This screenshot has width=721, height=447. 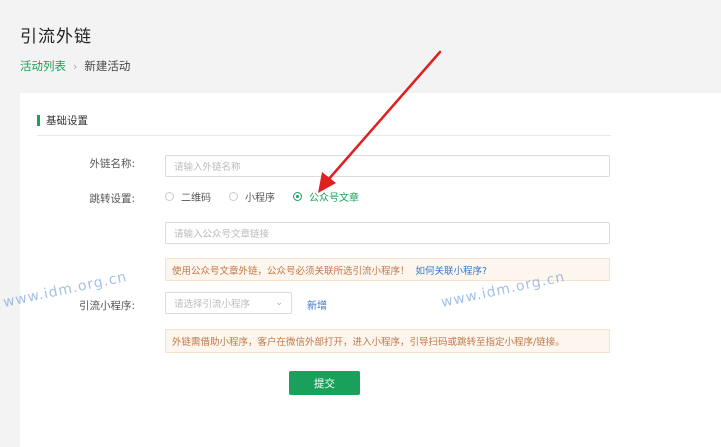 What do you see at coordinates (380, 121) in the screenshot?
I see `annotation-arrow-icon` at bounding box center [380, 121].